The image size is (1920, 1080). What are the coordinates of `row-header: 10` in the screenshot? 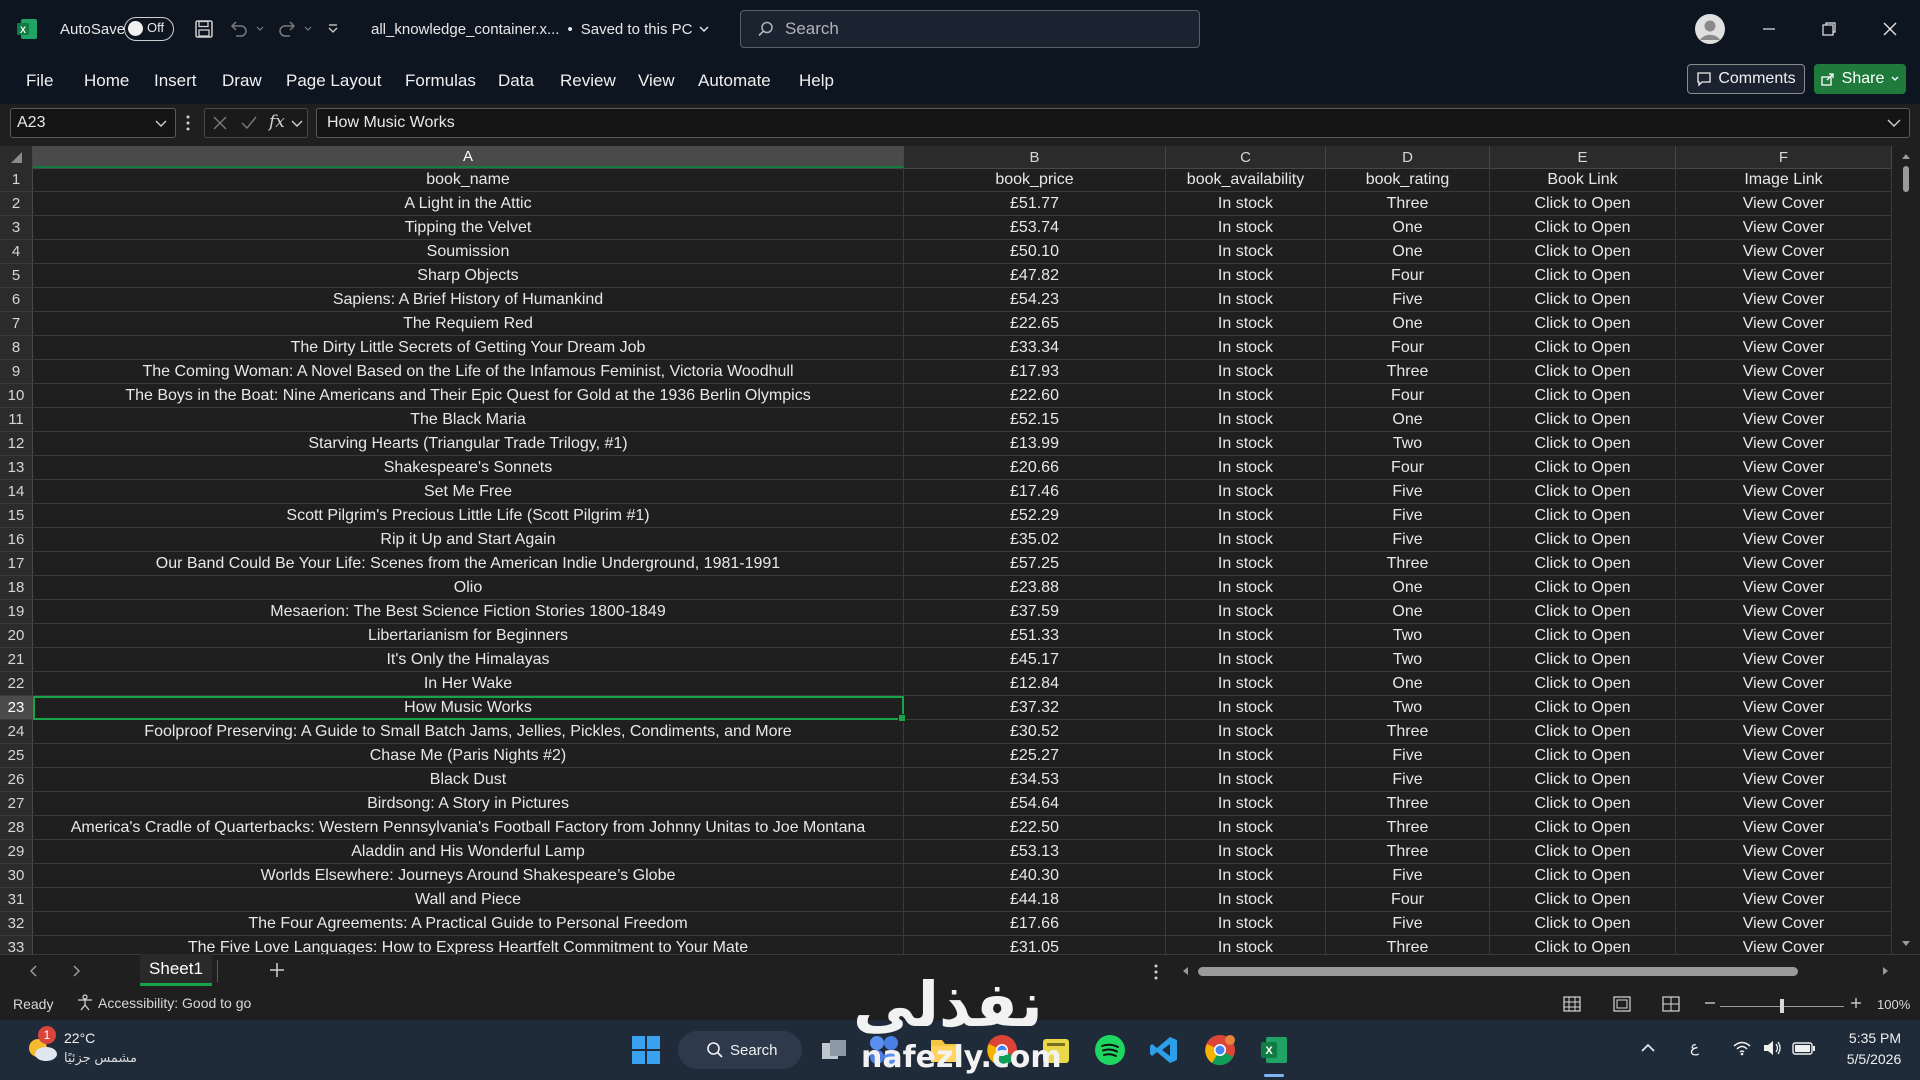 It's located at (16, 396).